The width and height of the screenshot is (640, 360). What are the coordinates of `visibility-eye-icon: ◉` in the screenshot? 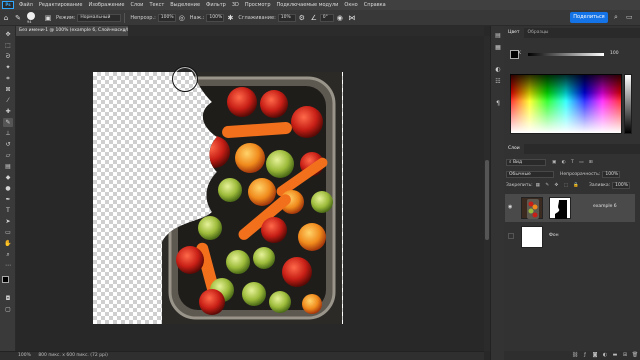 It's located at (511, 207).